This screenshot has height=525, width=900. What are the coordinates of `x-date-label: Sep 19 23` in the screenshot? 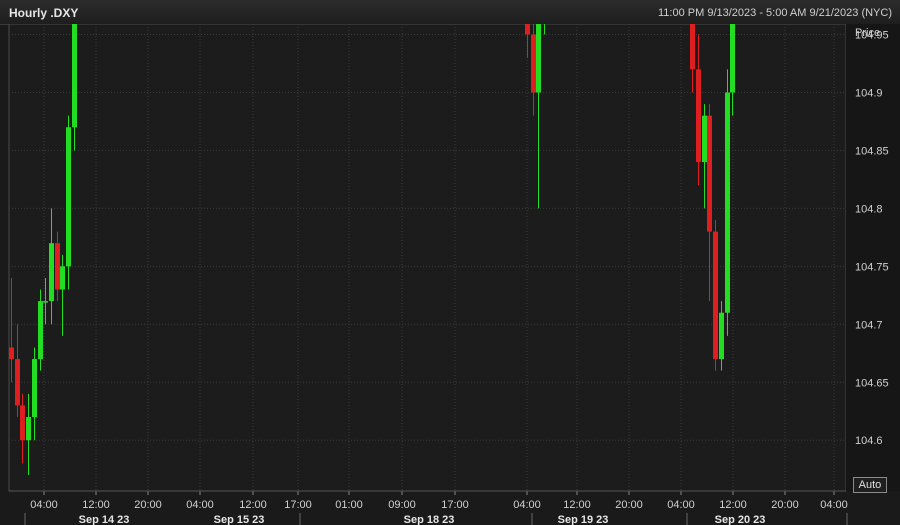 It's located at (583, 519).